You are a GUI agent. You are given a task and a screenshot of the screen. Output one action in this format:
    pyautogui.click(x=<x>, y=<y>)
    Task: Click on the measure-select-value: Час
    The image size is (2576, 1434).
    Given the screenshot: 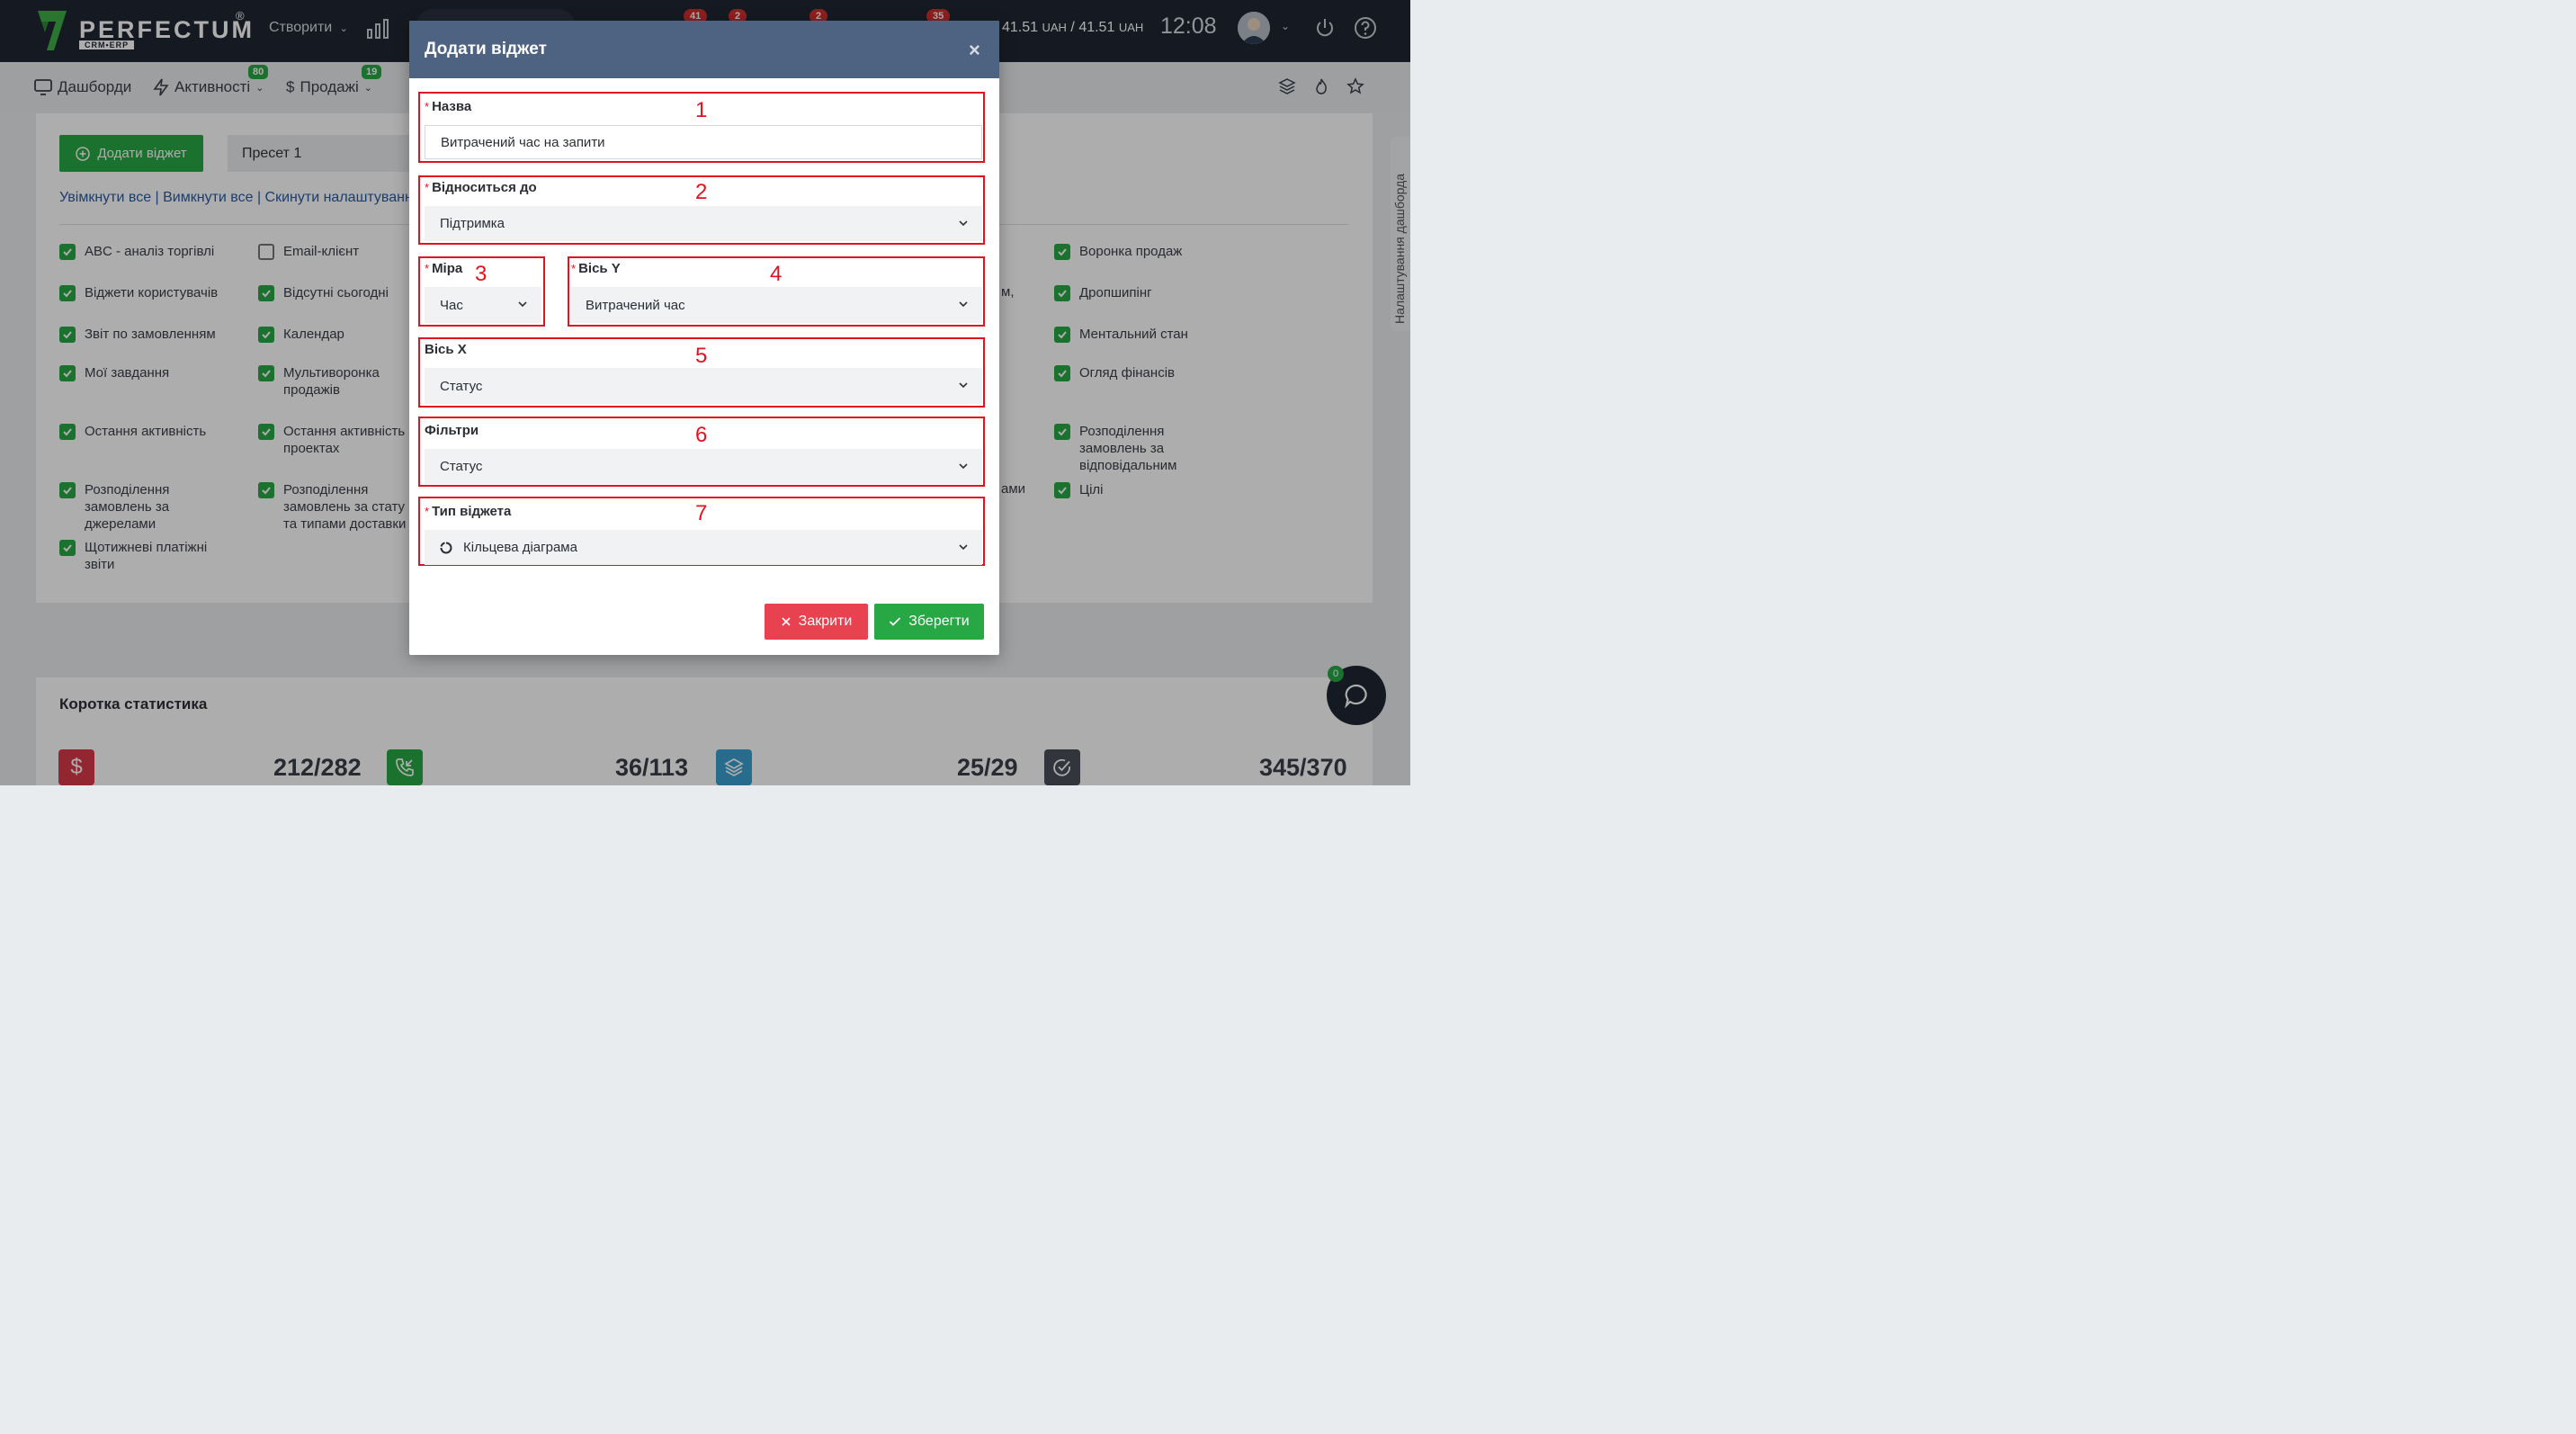 What is the action you would take?
    pyautogui.click(x=451, y=305)
    